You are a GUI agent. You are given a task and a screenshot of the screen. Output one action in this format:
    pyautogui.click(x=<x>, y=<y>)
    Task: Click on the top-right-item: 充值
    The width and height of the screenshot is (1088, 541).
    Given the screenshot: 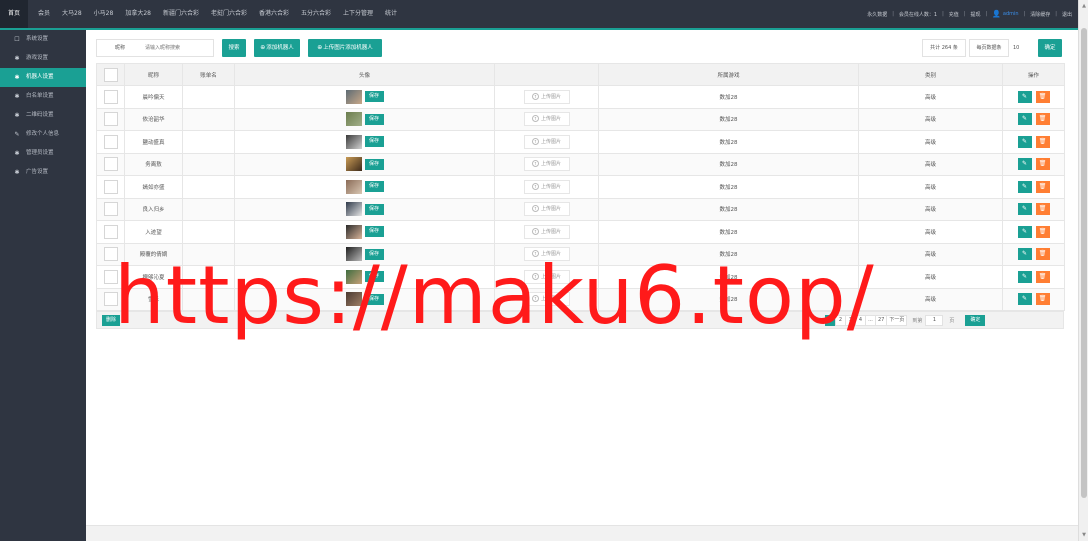 What is the action you would take?
    pyautogui.click(x=954, y=14)
    